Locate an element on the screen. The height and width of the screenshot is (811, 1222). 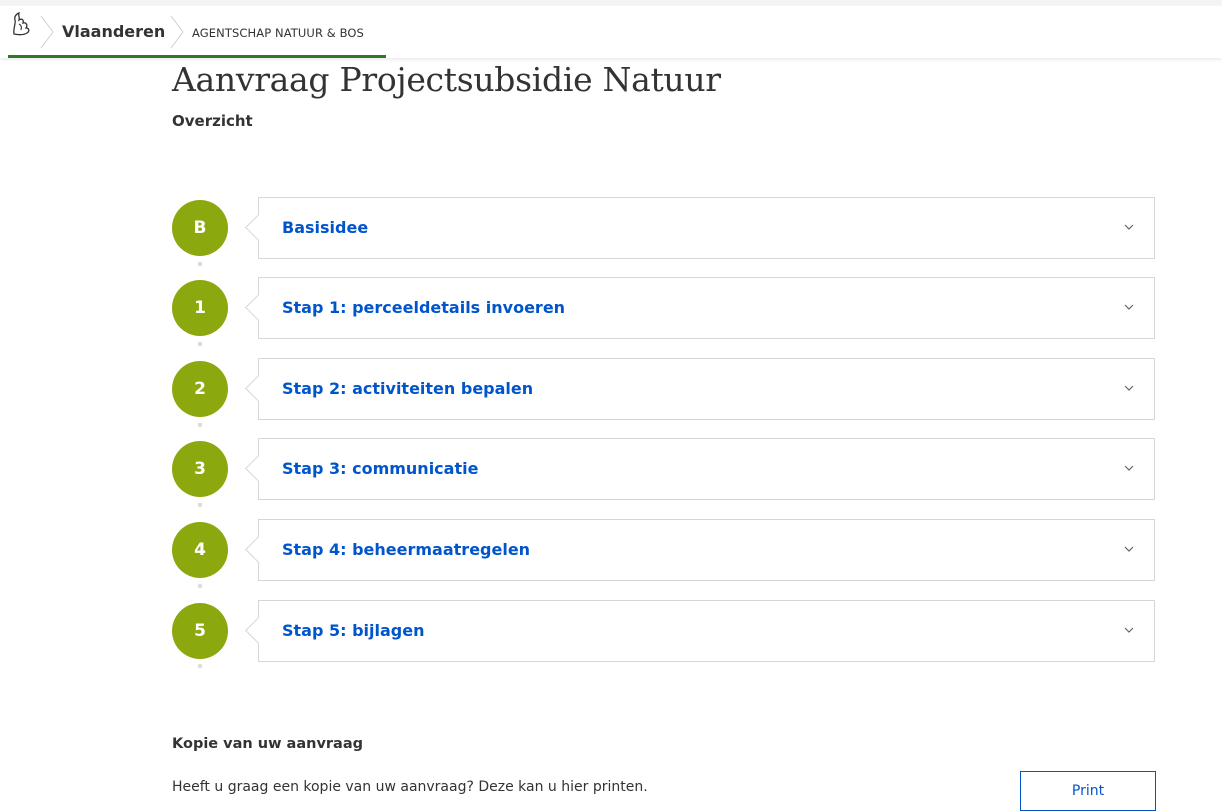
page-title: Aanvraag Projectsubsidie Natuur is located at coordinates (446, 79).